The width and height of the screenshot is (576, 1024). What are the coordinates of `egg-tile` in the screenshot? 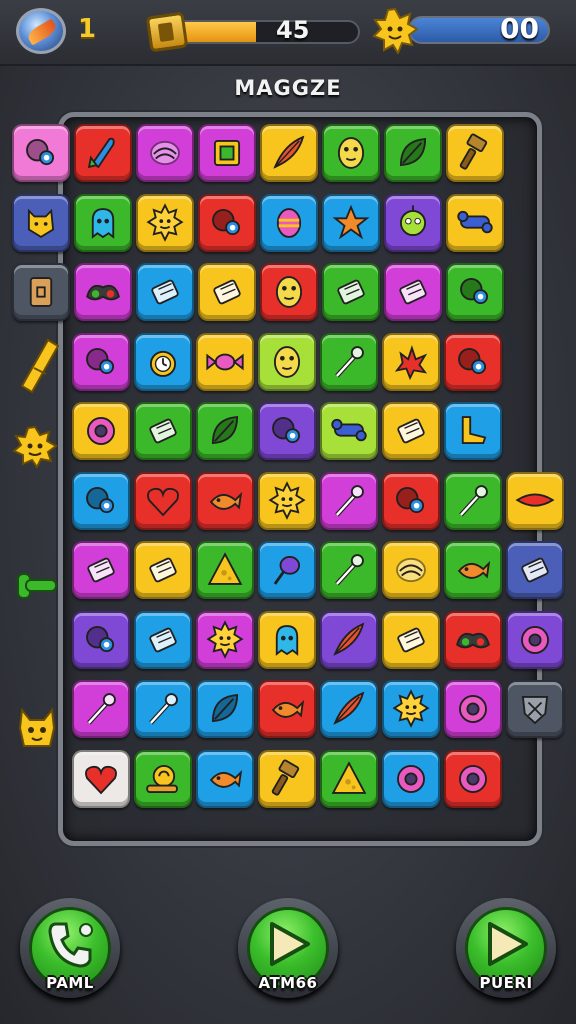 It's located at (289, 223).